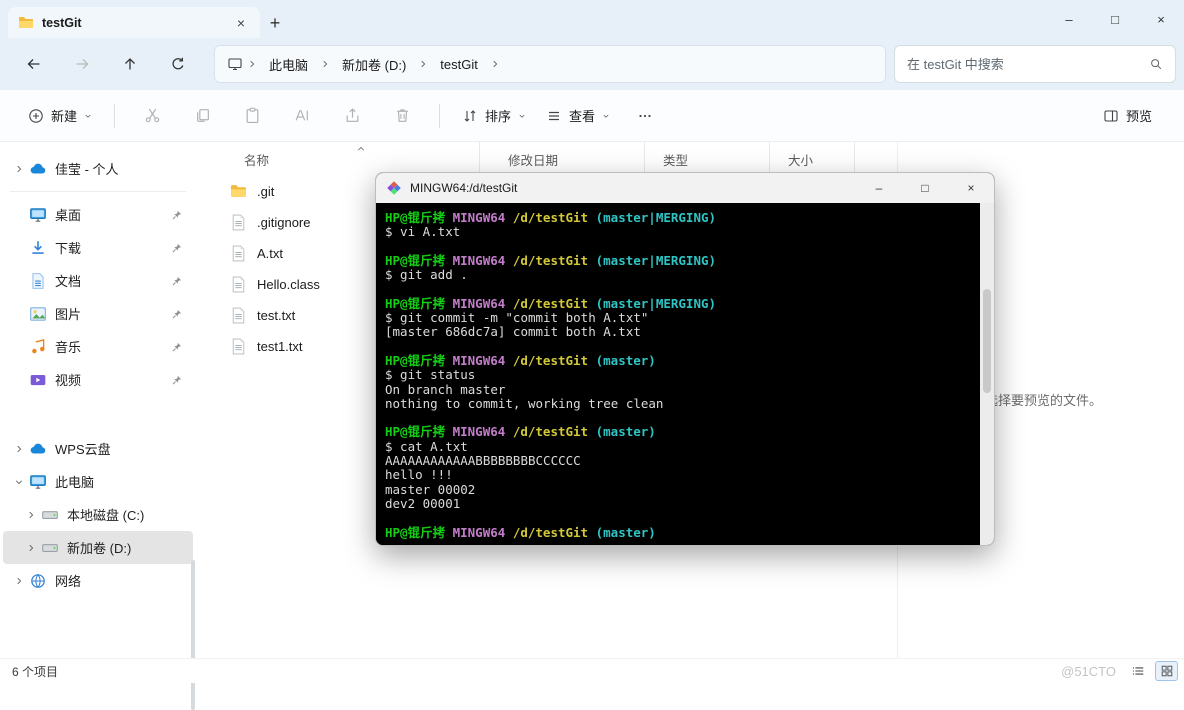  I want to click on window-minimize-button: –, so click(1069, 19).